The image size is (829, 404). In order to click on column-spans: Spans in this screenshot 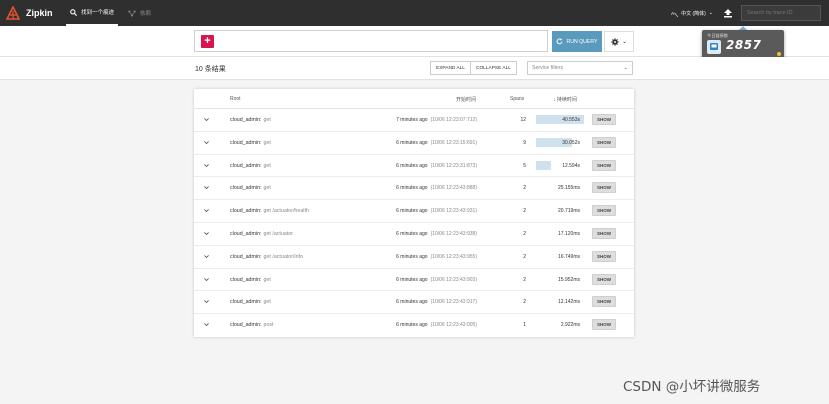, I will do `click(517, 99)`.